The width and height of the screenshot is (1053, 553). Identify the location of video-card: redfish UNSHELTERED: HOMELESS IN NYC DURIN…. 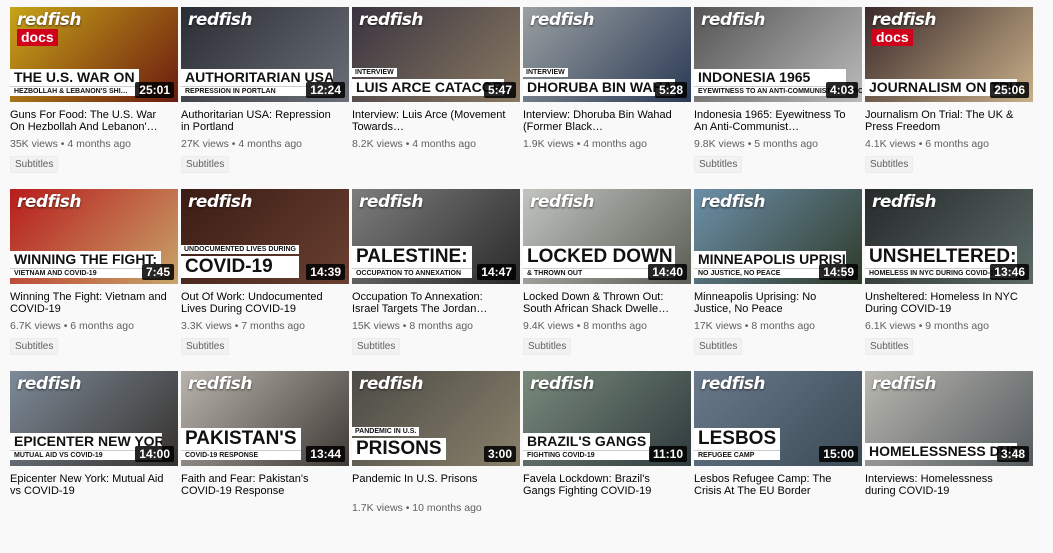
(949, 280).